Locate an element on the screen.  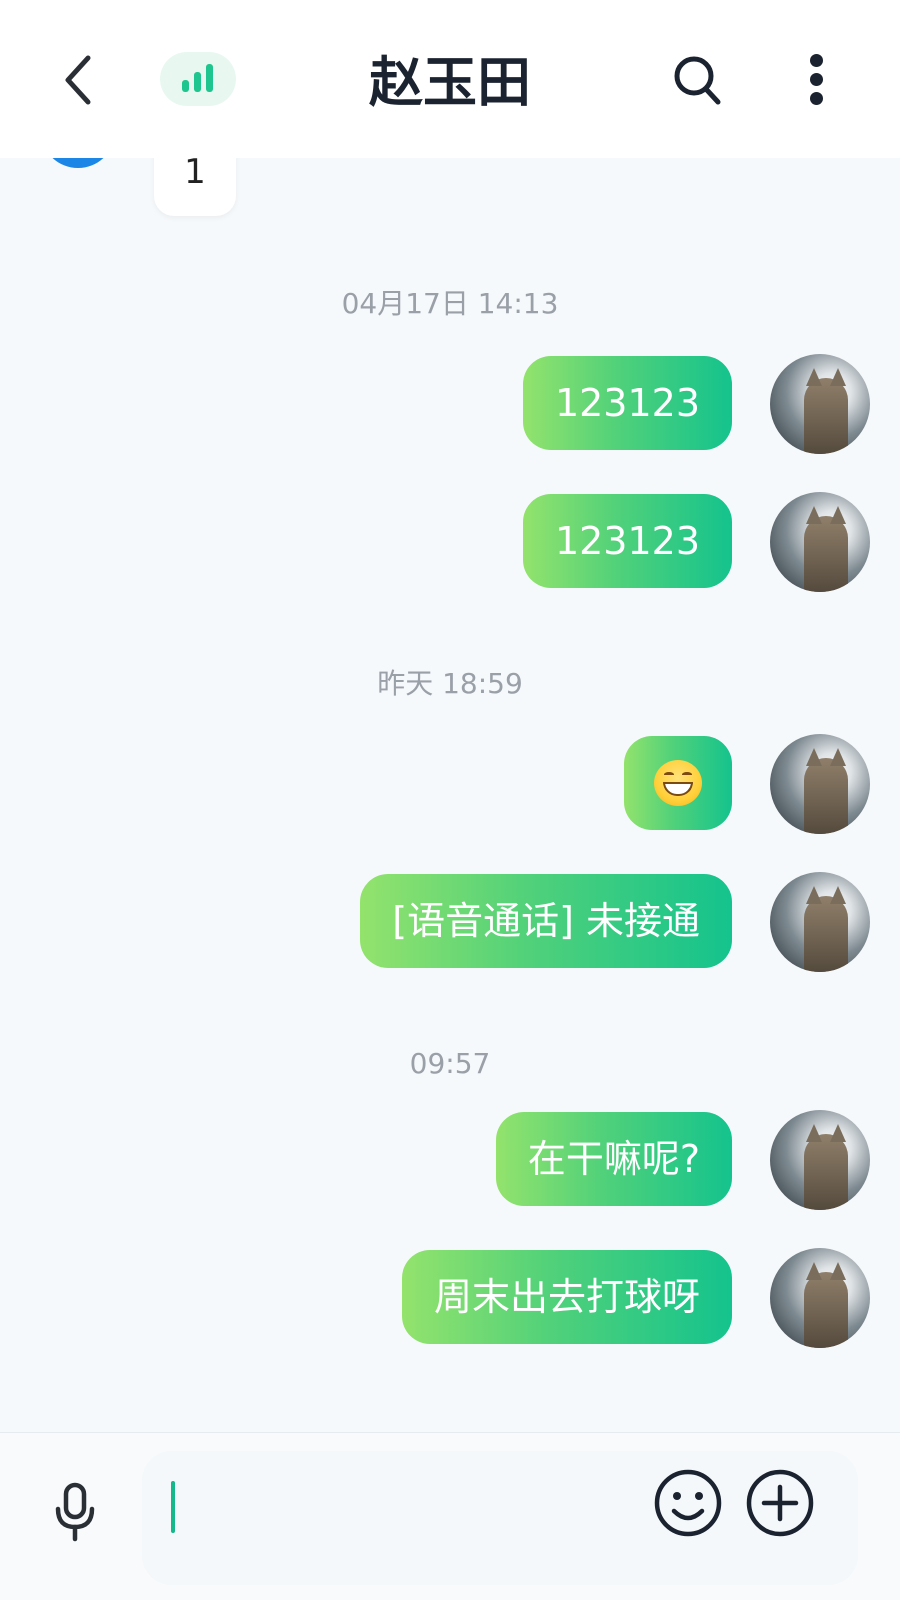
message-timestamp: 09:57 is located at coordinates (450, 1063).